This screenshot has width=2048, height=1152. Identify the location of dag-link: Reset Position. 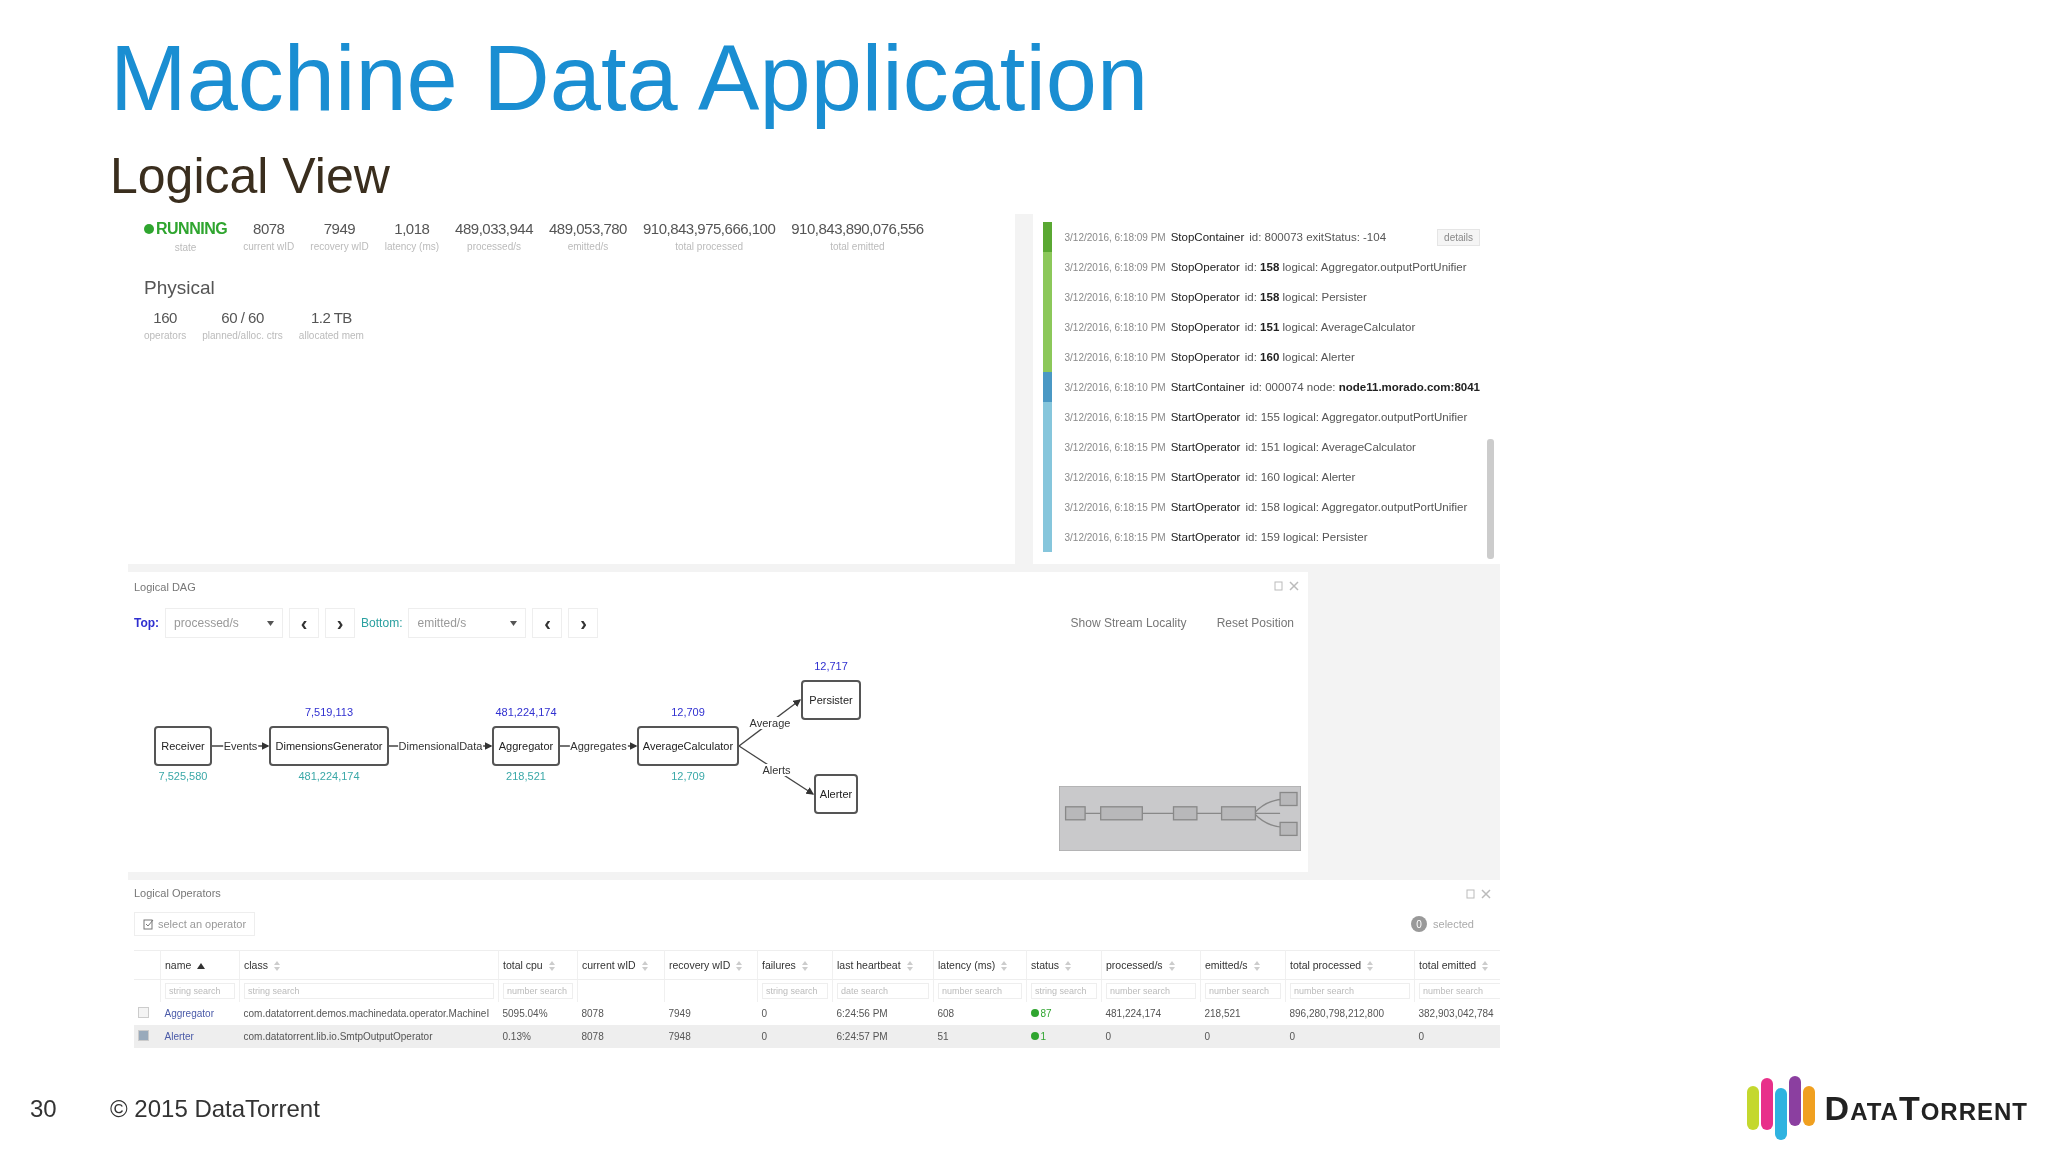
(1255, 623).